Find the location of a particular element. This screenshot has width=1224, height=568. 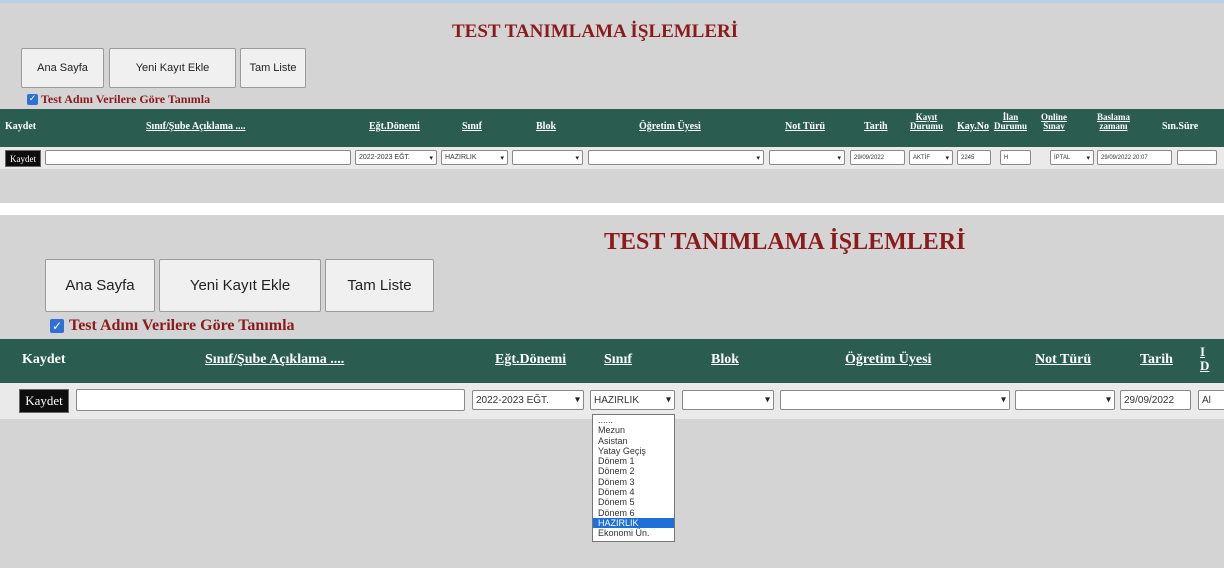

kayit-durumu-value: AKTİF is located at coordinates (922, 157).